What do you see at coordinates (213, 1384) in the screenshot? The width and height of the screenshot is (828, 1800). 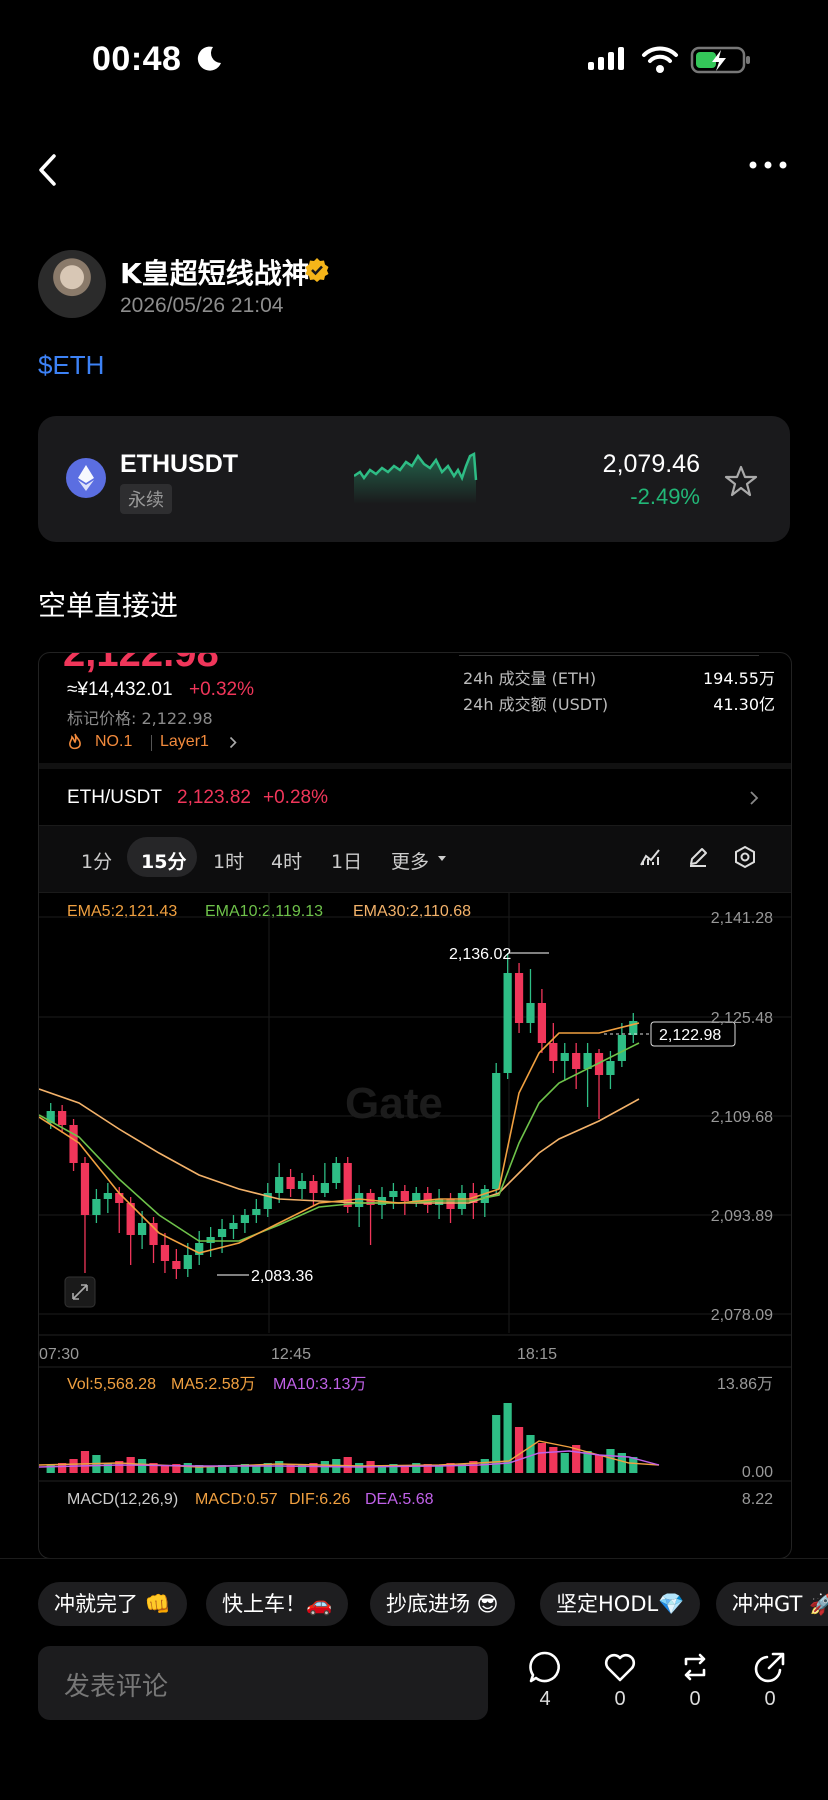 I see `ma5-label: MA5:2.58万` at bounding box center [213, 1384].